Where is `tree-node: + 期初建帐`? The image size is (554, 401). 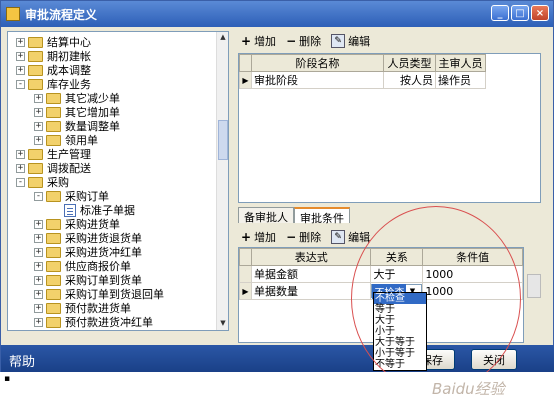
tree-node: + 期初建帐 is located at coordinates (53, 56).